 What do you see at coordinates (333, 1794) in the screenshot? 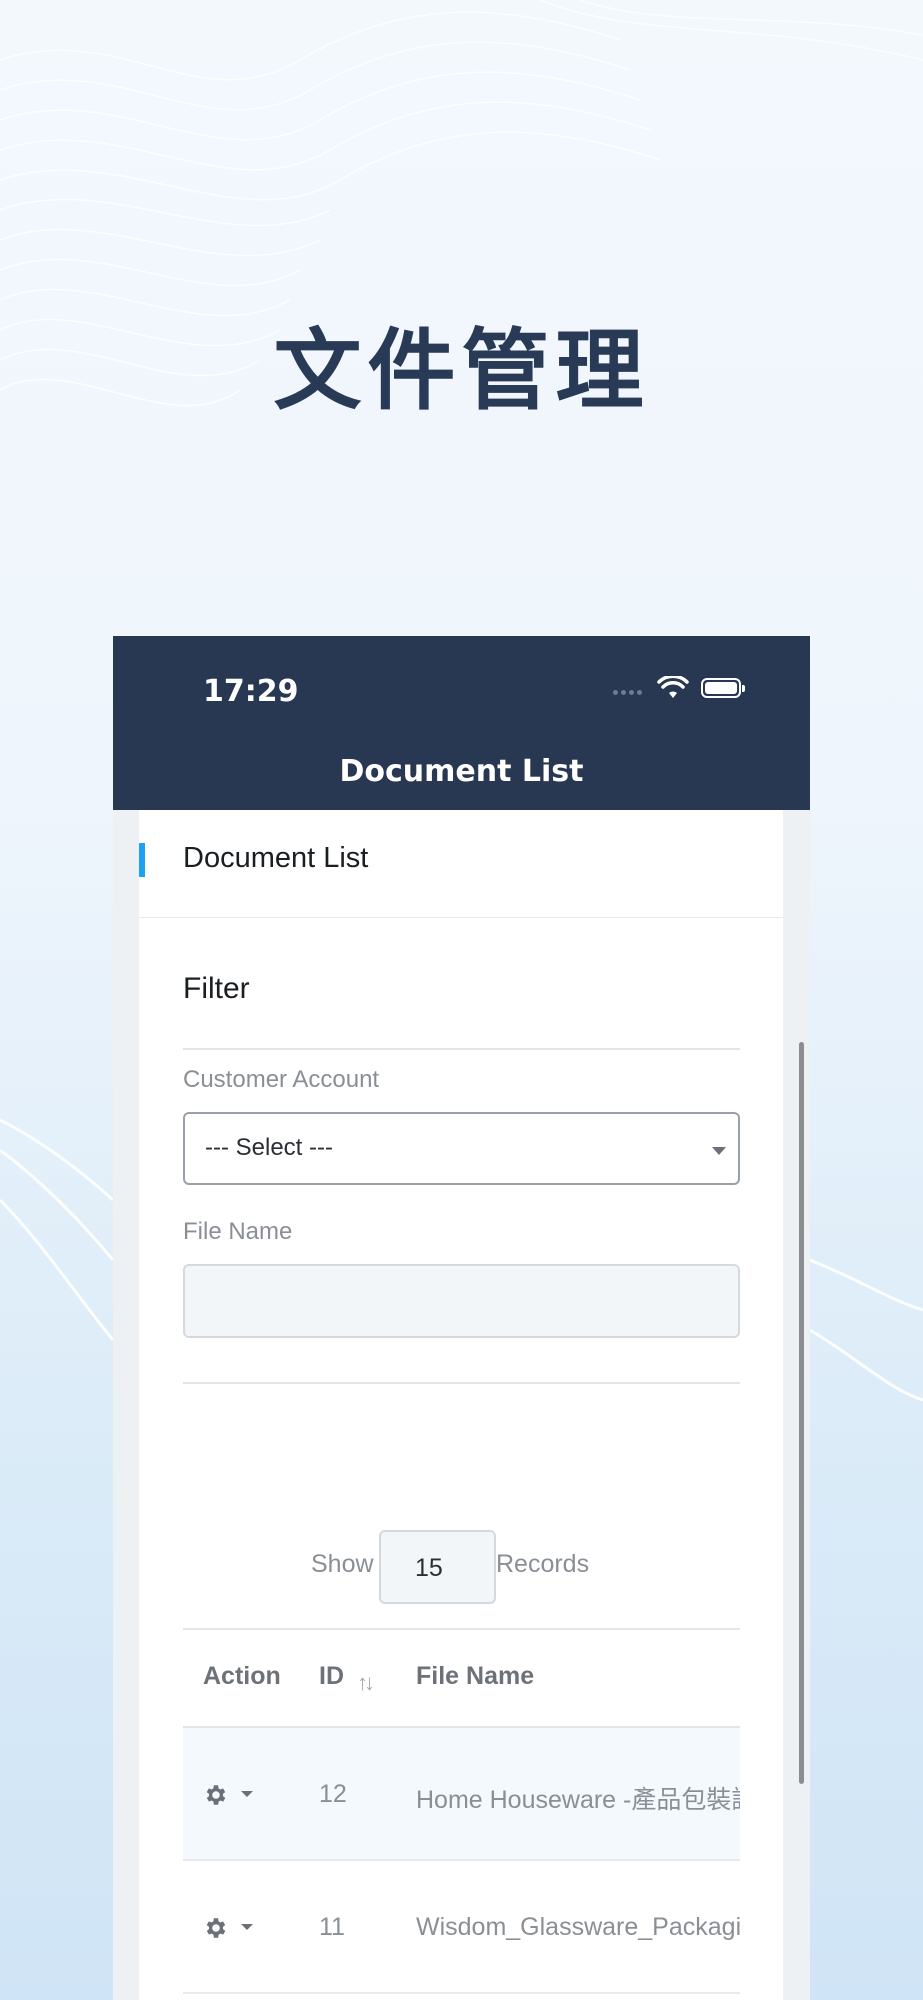
I see `row-id: 12` at bounding box center [333, 1794].